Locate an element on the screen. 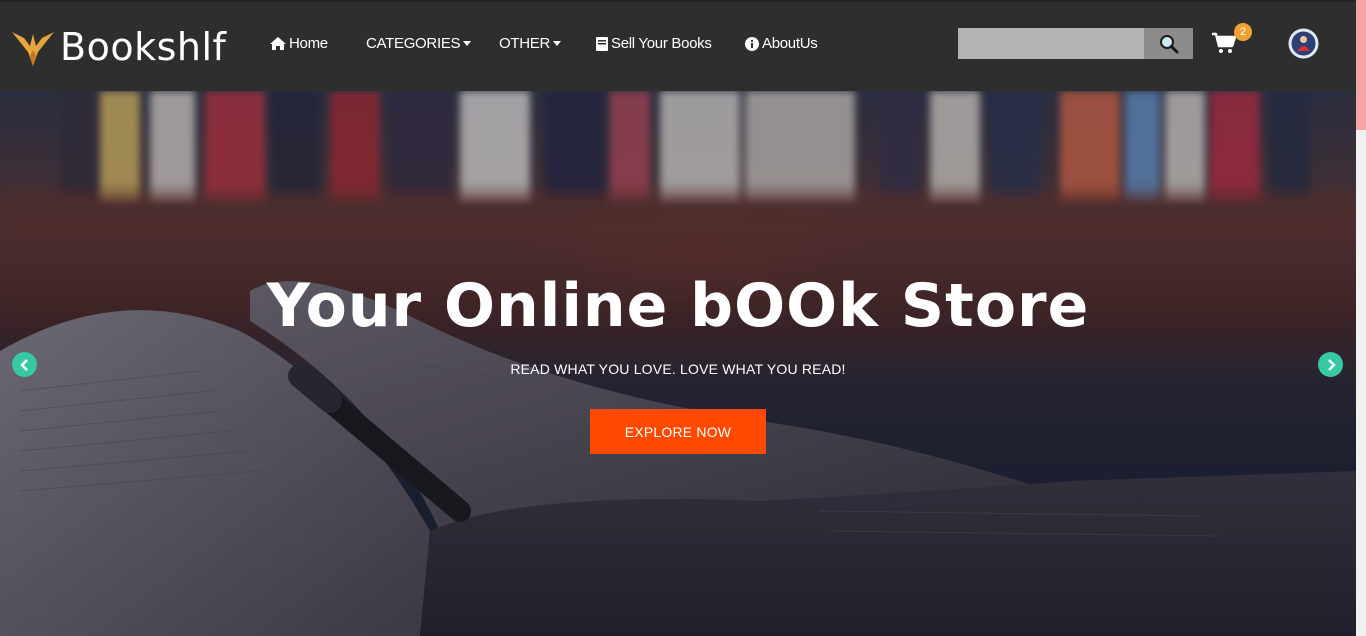  explore-now-button: EXPLORE NOW is located at coordinates (678, 431).